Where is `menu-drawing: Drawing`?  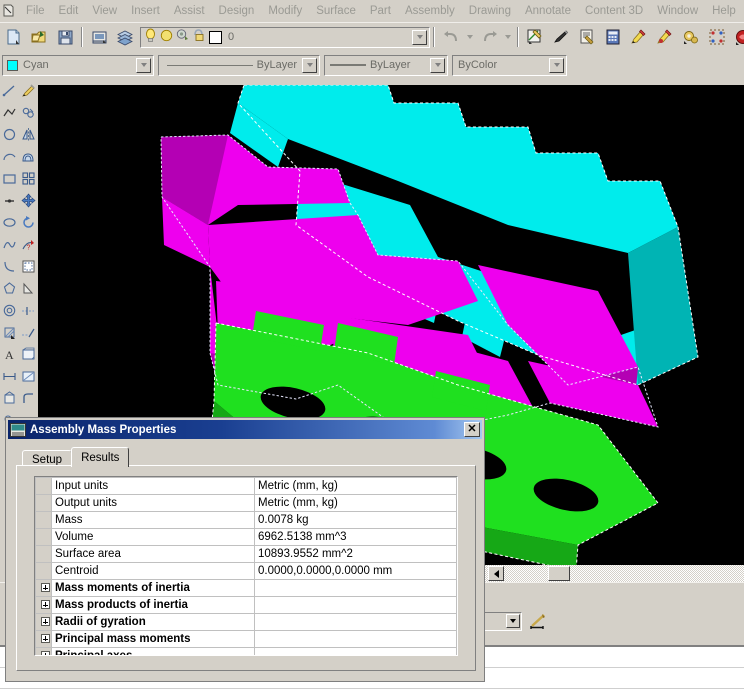
menu-drawing: Drawing is located at coordinates (490, 11).